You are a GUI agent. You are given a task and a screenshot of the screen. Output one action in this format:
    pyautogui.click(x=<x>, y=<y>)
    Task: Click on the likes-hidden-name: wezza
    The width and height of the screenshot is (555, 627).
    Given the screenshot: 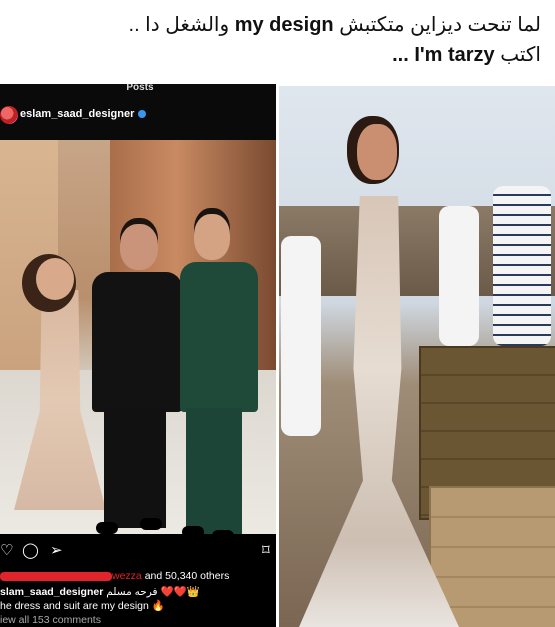 What is the action you would take?
    pyautogui.click(x=127, y=576)
    